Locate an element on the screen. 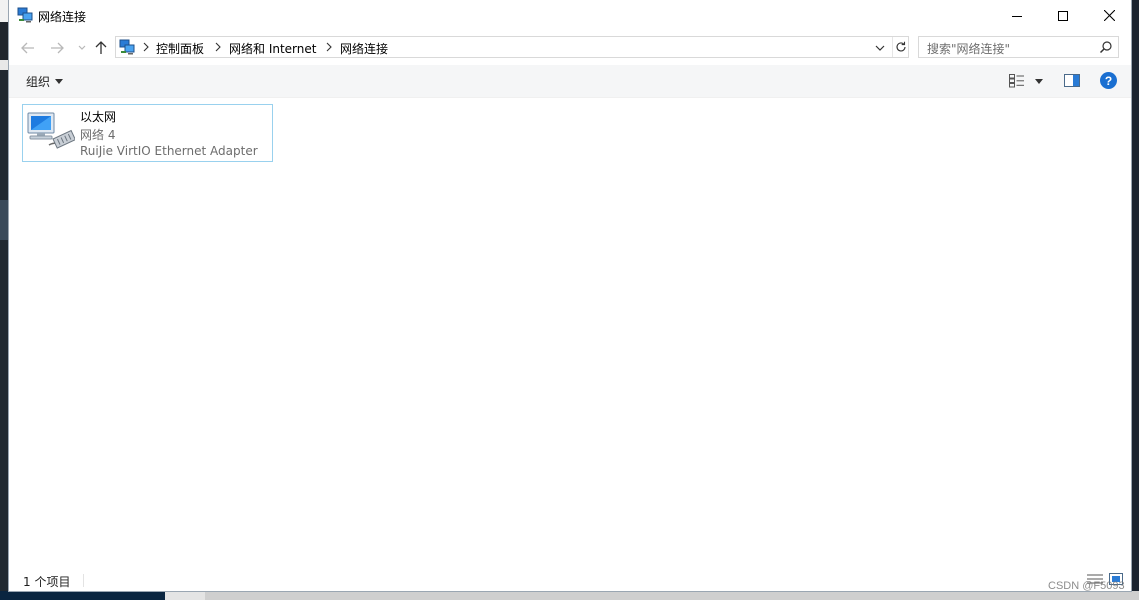 The width and height of the screenshot is (1139, 600). help-icon: ? is located at coordinates (1108, 80).